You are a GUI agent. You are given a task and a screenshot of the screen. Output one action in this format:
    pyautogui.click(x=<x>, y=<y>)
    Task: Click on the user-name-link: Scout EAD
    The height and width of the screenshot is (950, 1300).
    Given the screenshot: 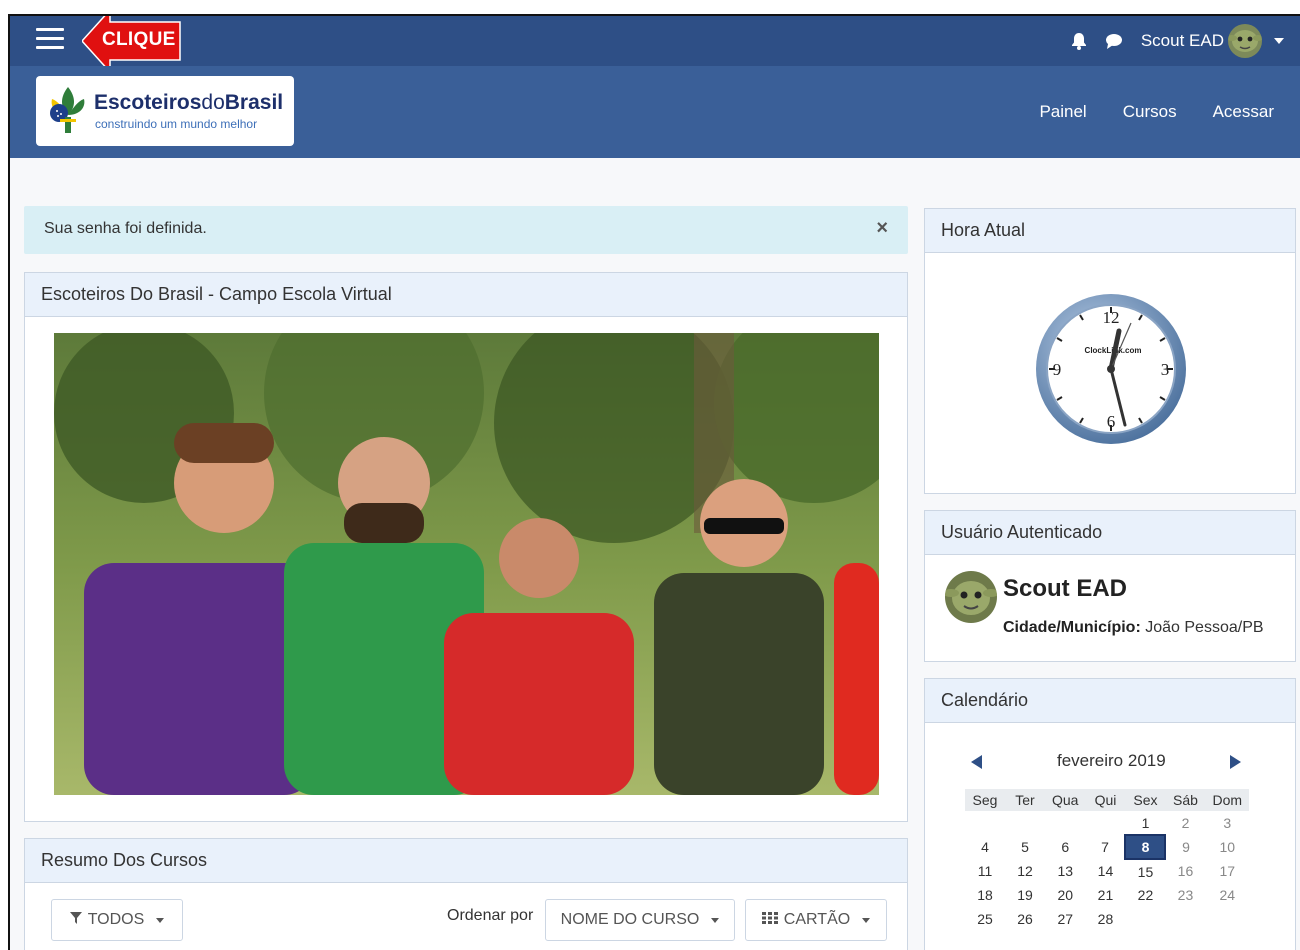 What is the action you would take?
    pyautogui.click(x=1182, y=41)
    